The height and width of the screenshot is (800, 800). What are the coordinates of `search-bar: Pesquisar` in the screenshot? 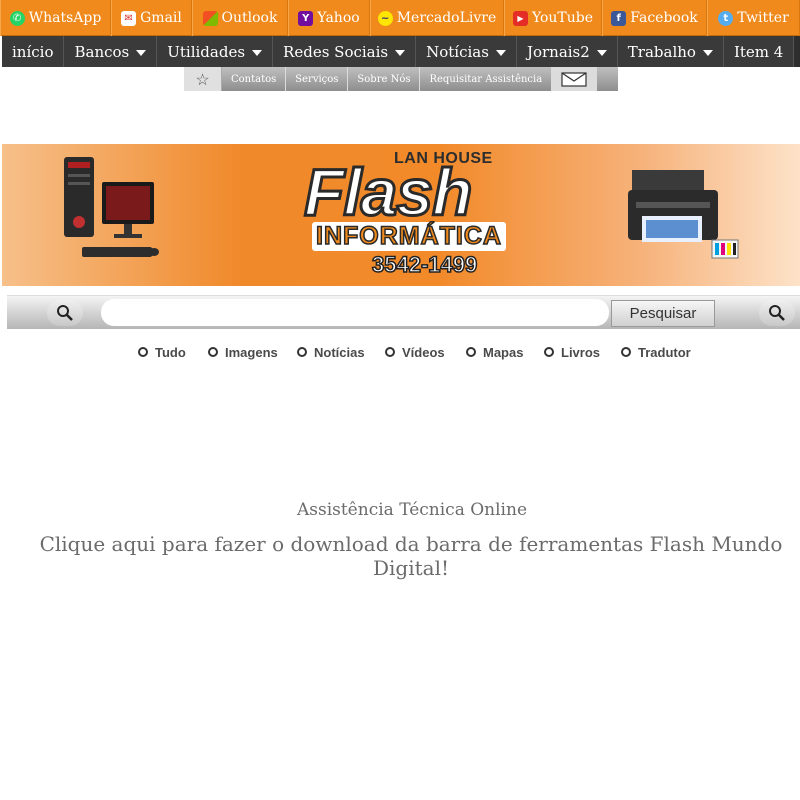 It's located at (403, 312).